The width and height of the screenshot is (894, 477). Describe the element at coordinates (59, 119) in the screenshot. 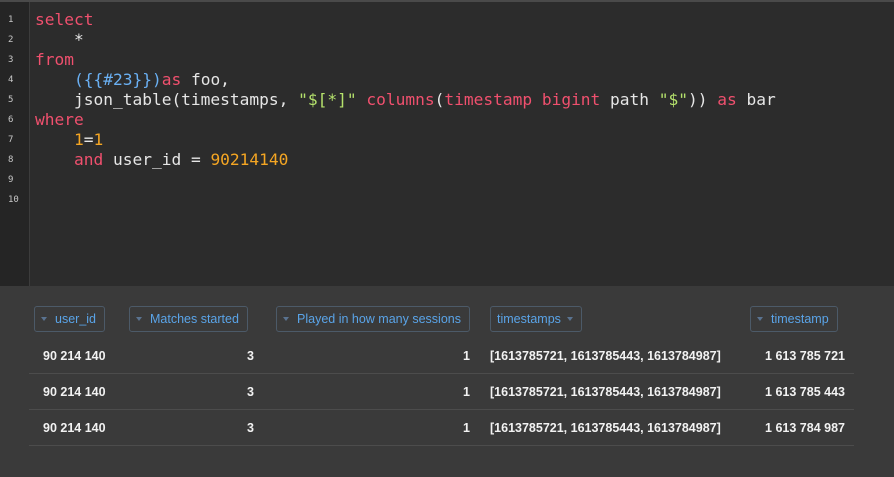

I see `code-token: where` at that location.